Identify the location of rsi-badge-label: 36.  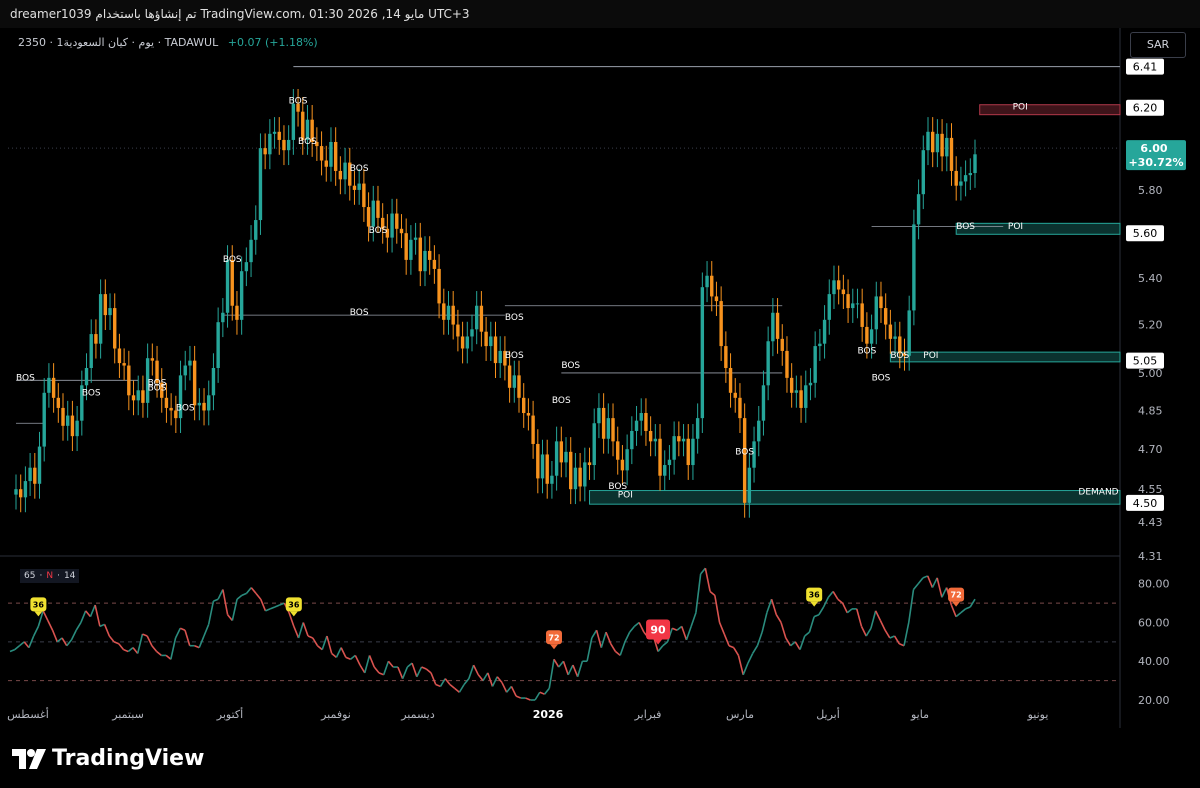
(39, 604).